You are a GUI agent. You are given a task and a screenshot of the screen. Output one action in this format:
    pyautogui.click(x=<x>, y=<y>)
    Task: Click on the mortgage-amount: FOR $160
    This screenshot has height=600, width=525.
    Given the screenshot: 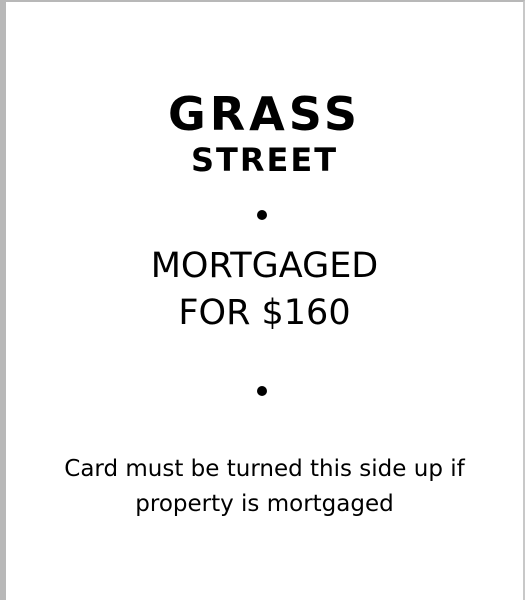 What is the action you would take?
    pyautogui.click(x=264, y=313)
    